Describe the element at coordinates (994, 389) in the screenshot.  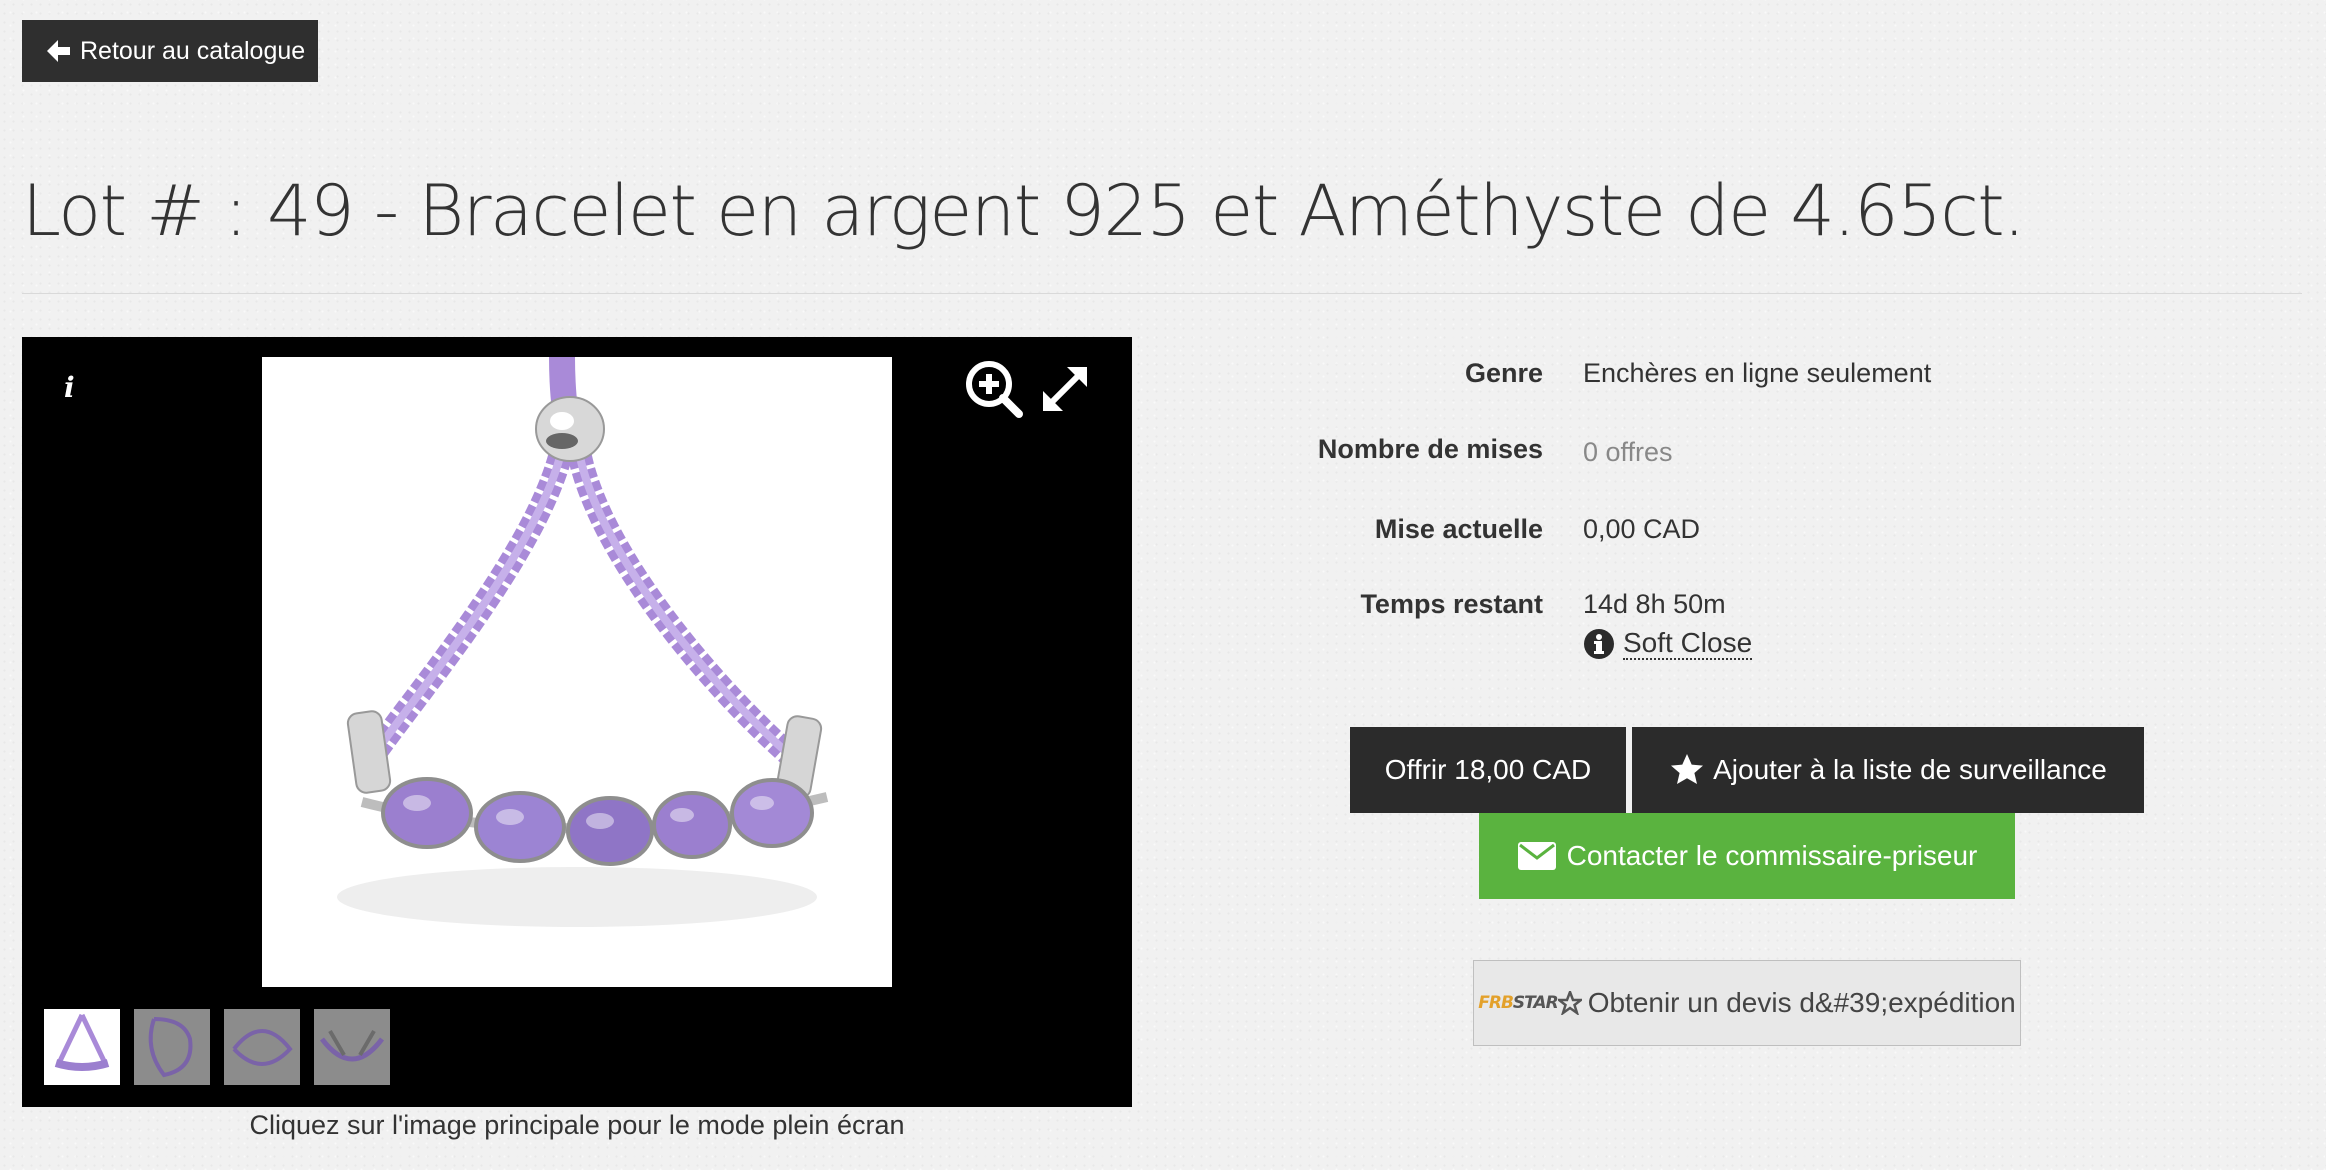
I see `zoom-in-icon` at that location.